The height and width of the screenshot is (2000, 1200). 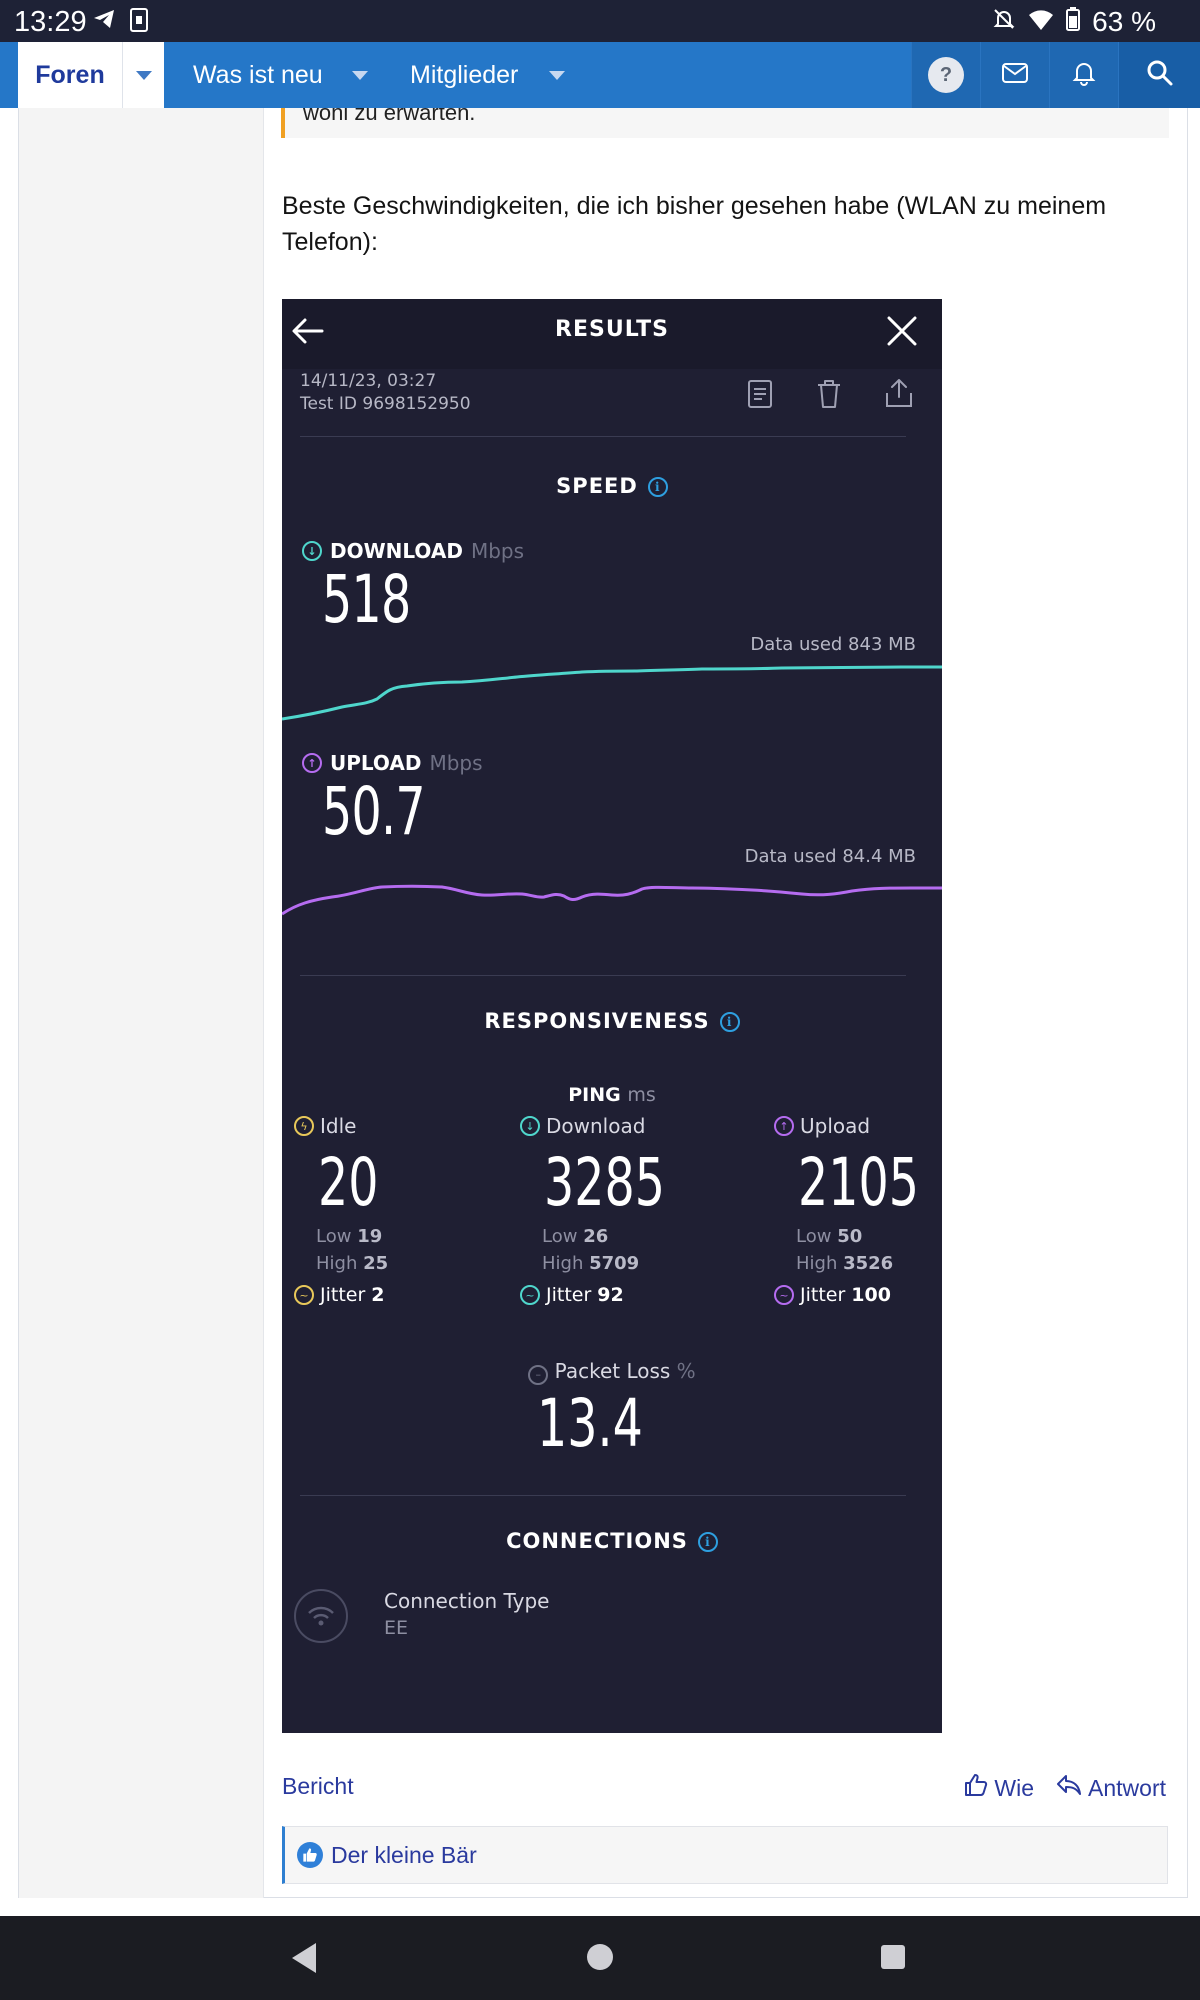 What do you see at coordinates (389, 116) in the screenshot?
I see `quote-text: wohl zu erwarten.` at bounding box center [389, 116].